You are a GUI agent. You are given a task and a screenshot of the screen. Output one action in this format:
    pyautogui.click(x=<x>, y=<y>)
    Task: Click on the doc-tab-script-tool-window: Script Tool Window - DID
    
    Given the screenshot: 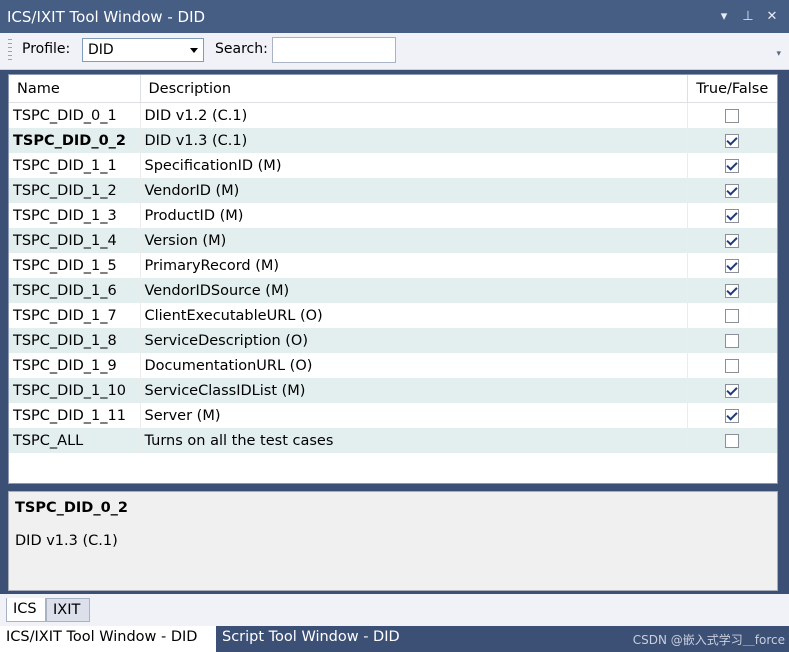 What is the action you would take?
    pyautogui.click(x=311, y=639)
    